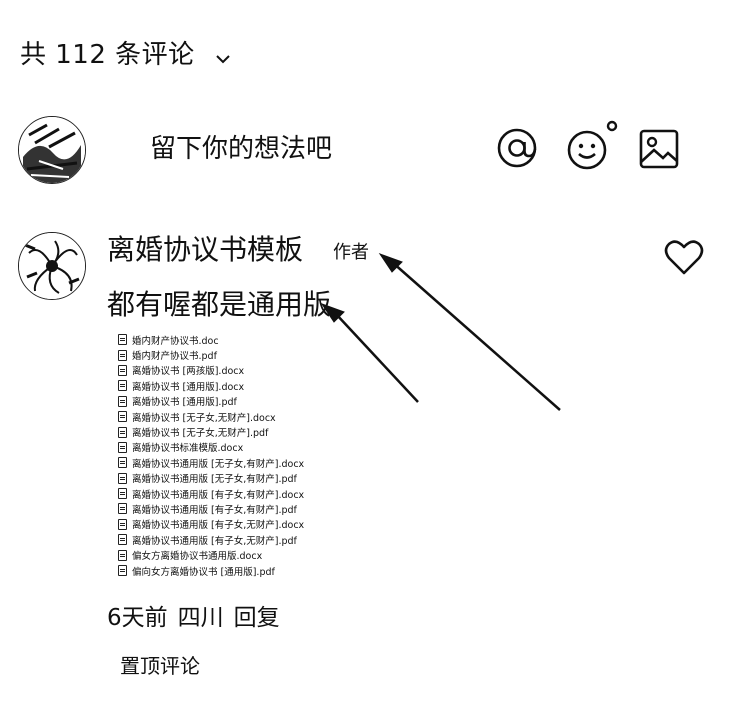 This screenshot has height=701, width=734. What do you see at coordinates (684, 257) in the screenshot?
I see `like-heart-icon` at bounding box center [684, 257].